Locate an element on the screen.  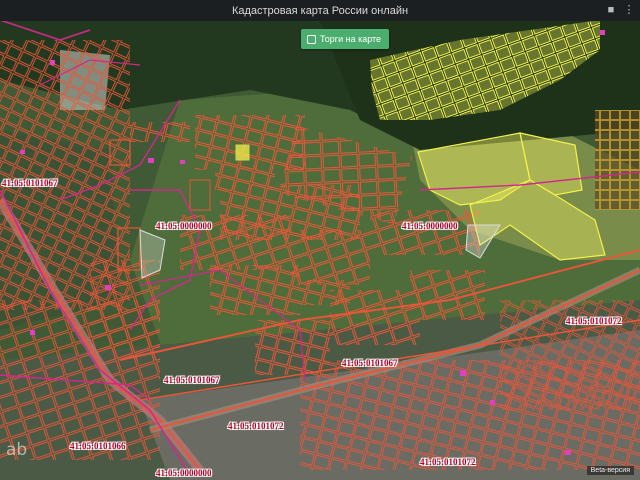
auction-button-label: Торги на карте is located at coordinates (351, 39).